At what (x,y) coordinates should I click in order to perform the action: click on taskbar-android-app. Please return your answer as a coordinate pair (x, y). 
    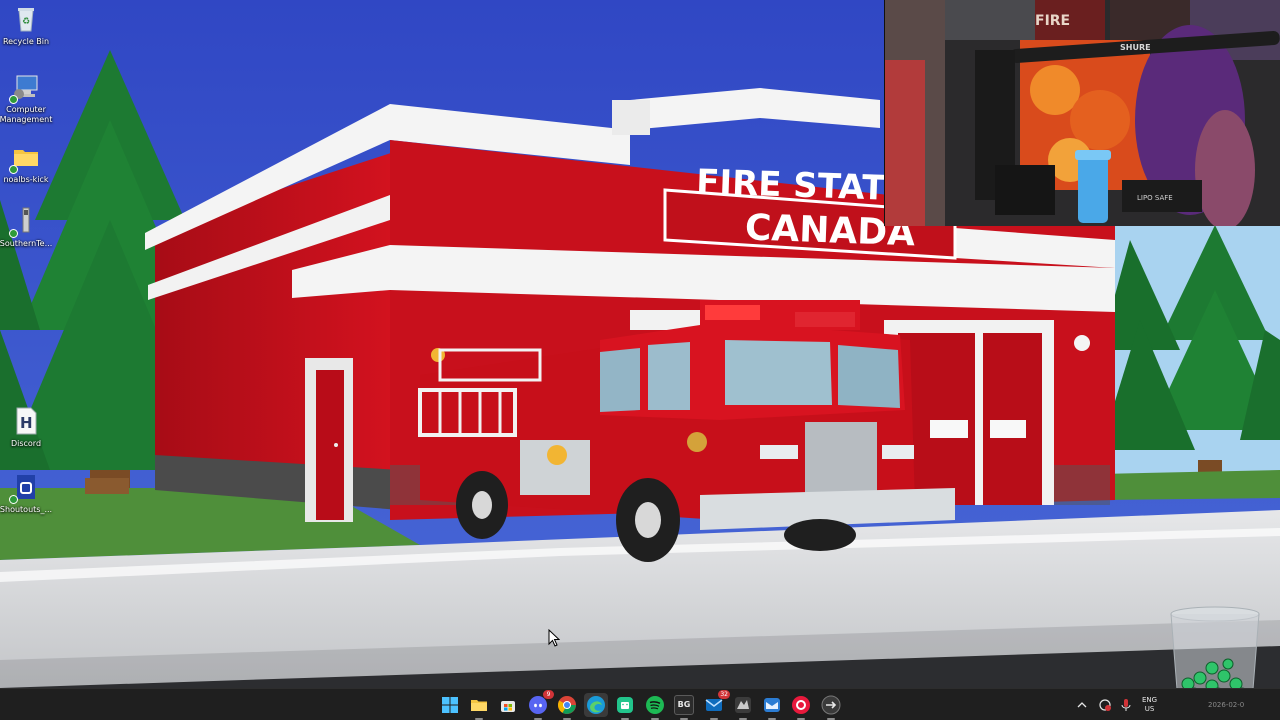
    Looking at the image, I should click on (625, 706).